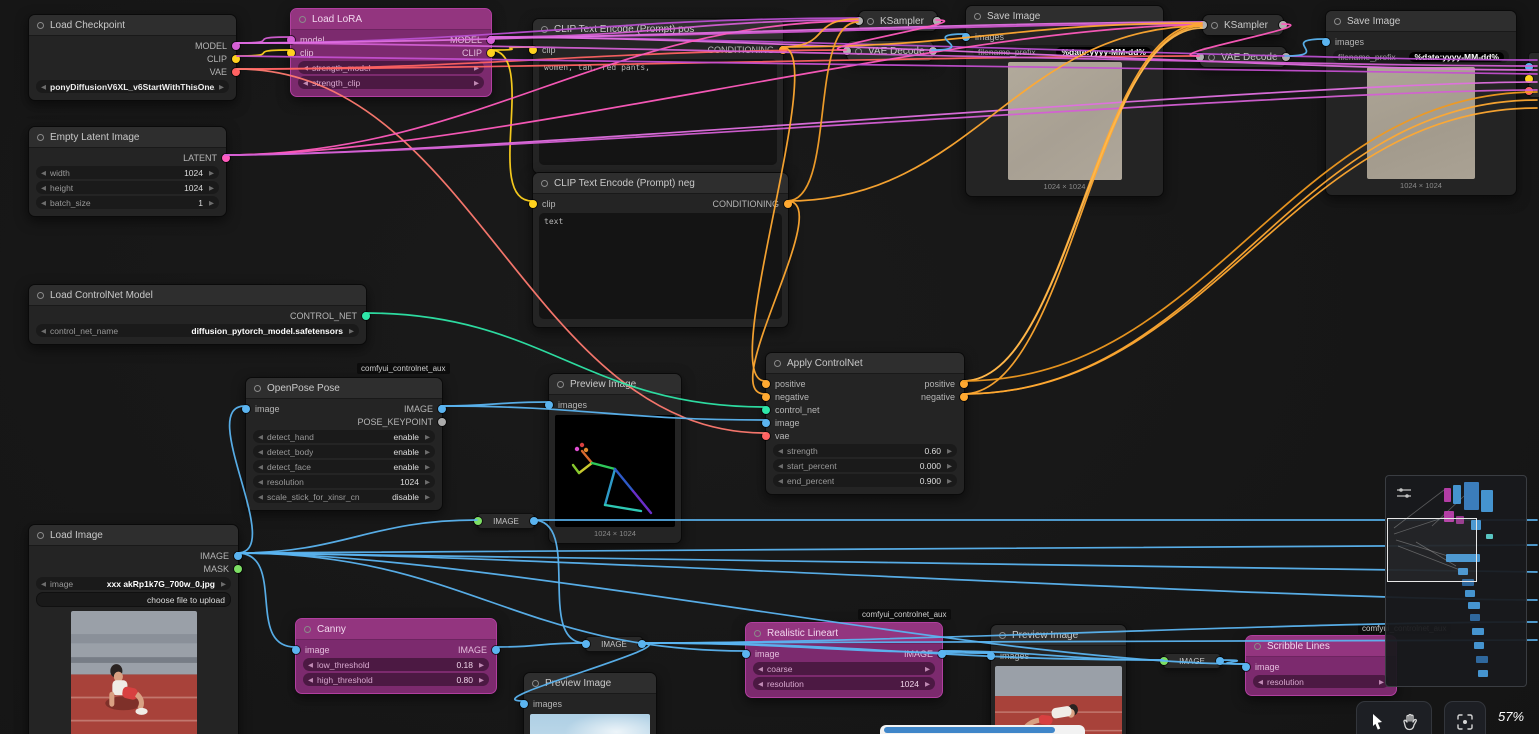  I want to click on node-header: Load LoRA, so click(391, 19).